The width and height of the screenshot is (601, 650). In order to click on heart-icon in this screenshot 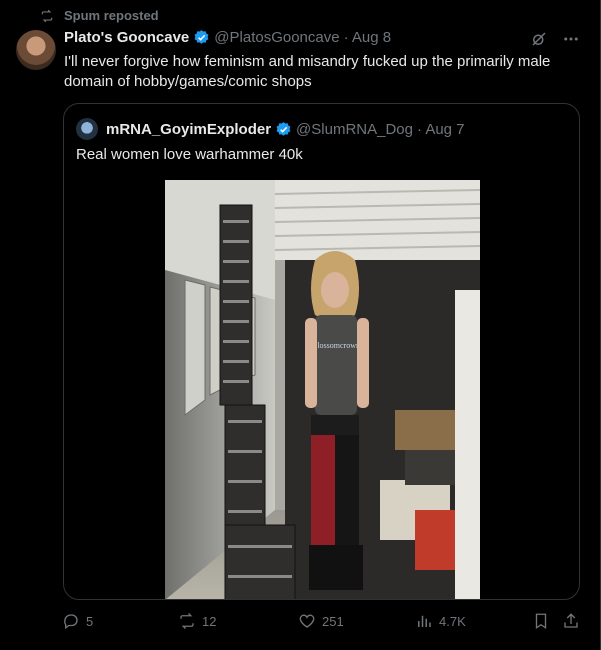, I will do `click(307, 621)`.